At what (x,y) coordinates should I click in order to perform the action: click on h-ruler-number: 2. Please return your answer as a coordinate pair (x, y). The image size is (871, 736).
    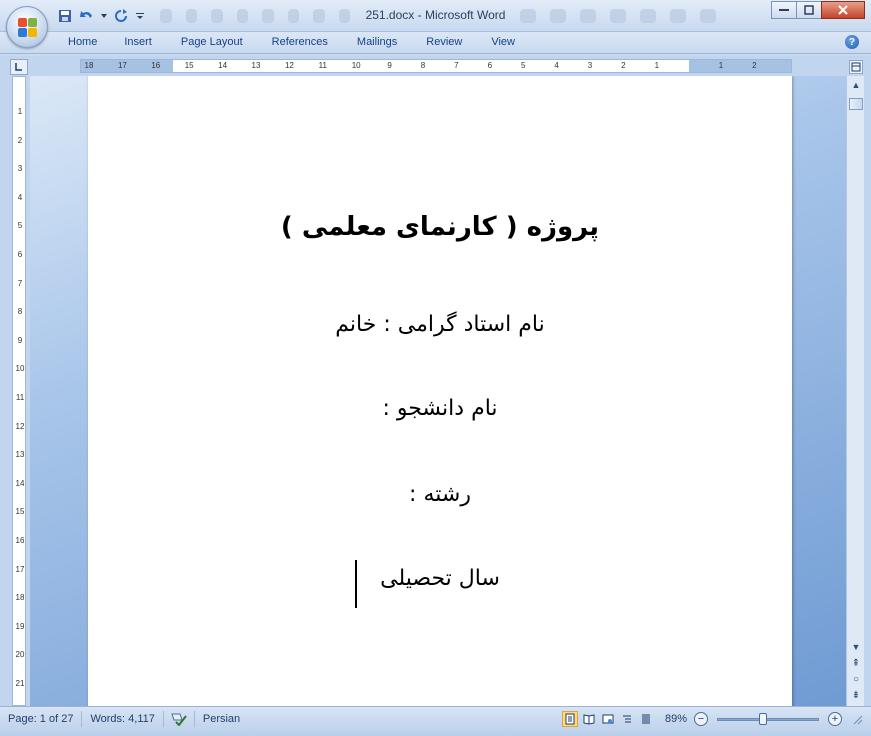
    Looking at the image, I should click on (623, 65).